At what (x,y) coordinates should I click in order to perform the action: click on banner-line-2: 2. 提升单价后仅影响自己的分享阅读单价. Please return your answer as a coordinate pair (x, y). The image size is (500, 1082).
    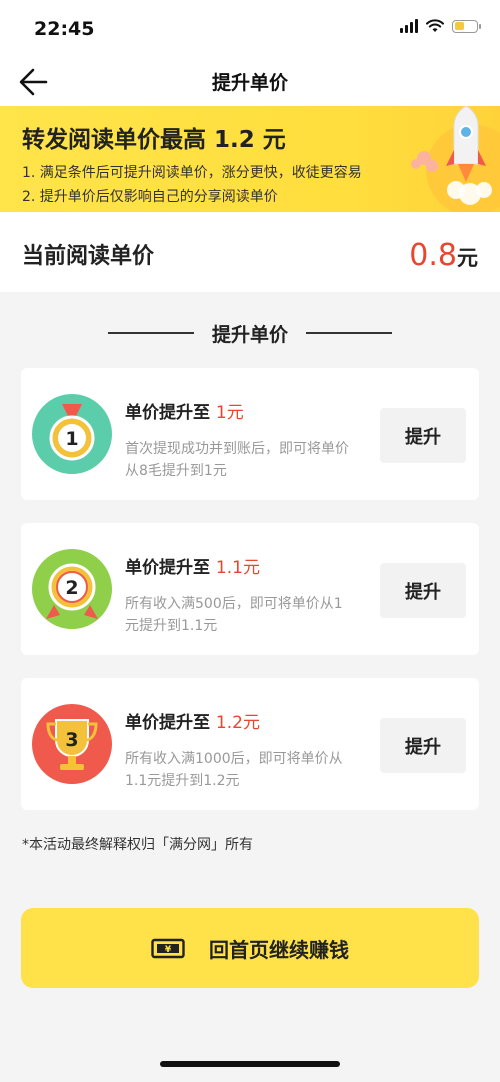
    Looking at the image, I should click on (150, 197).